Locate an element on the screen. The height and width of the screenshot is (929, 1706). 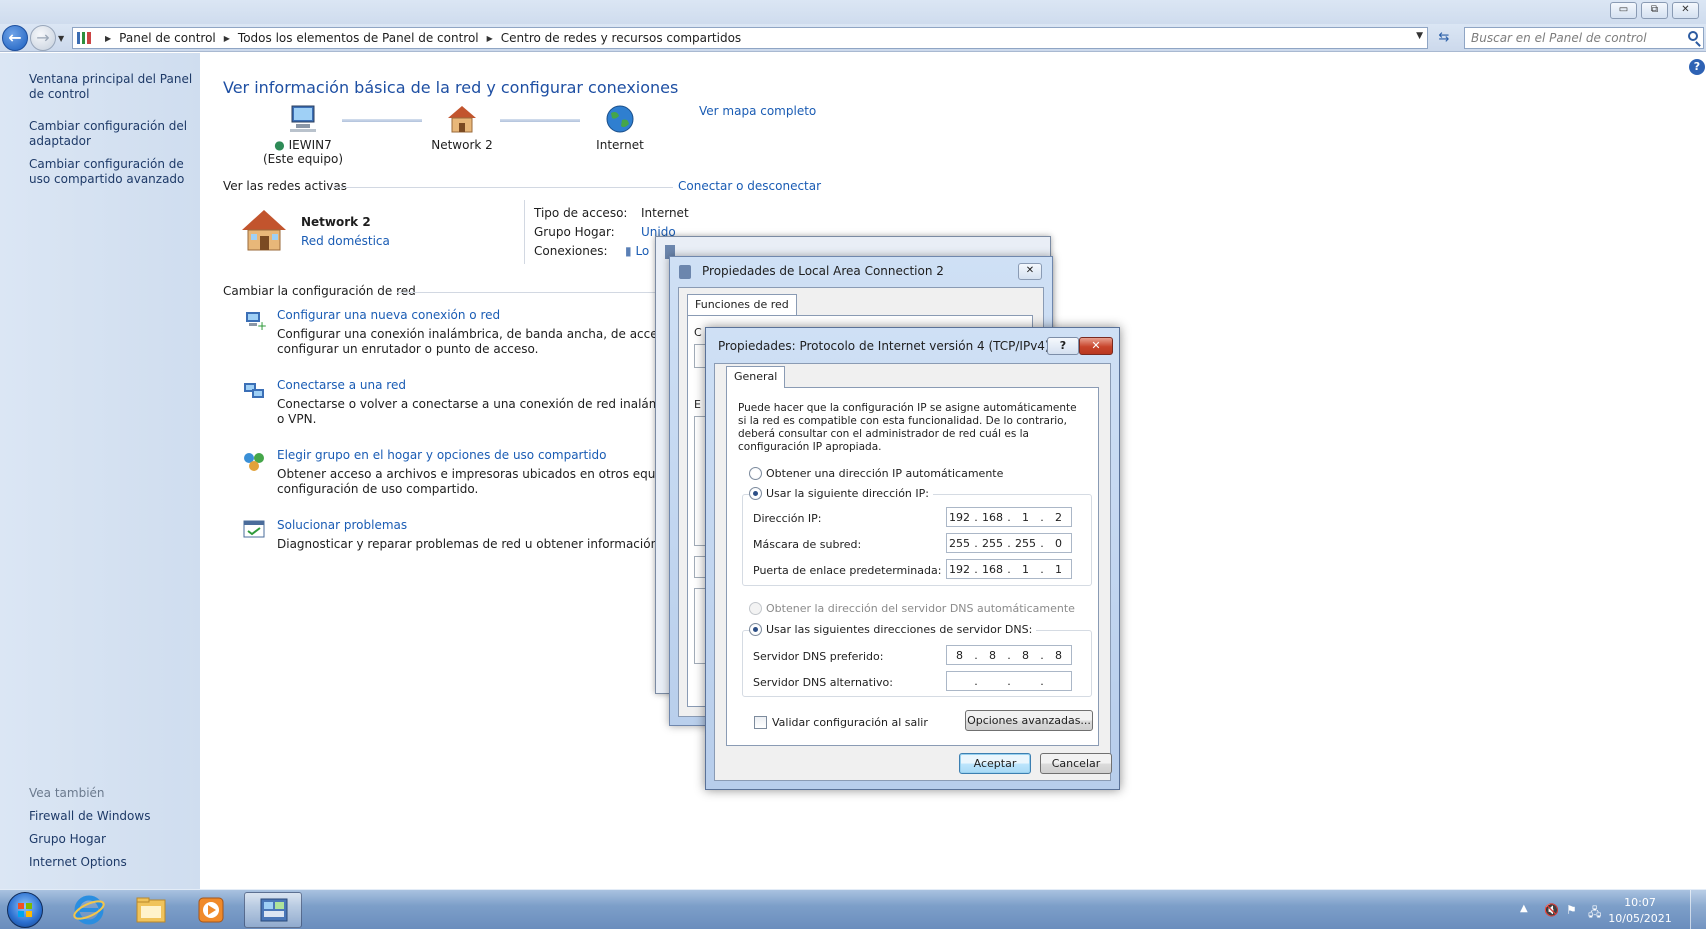
ipv4-close-button: ✕ is located at coordinates (1096, 346).